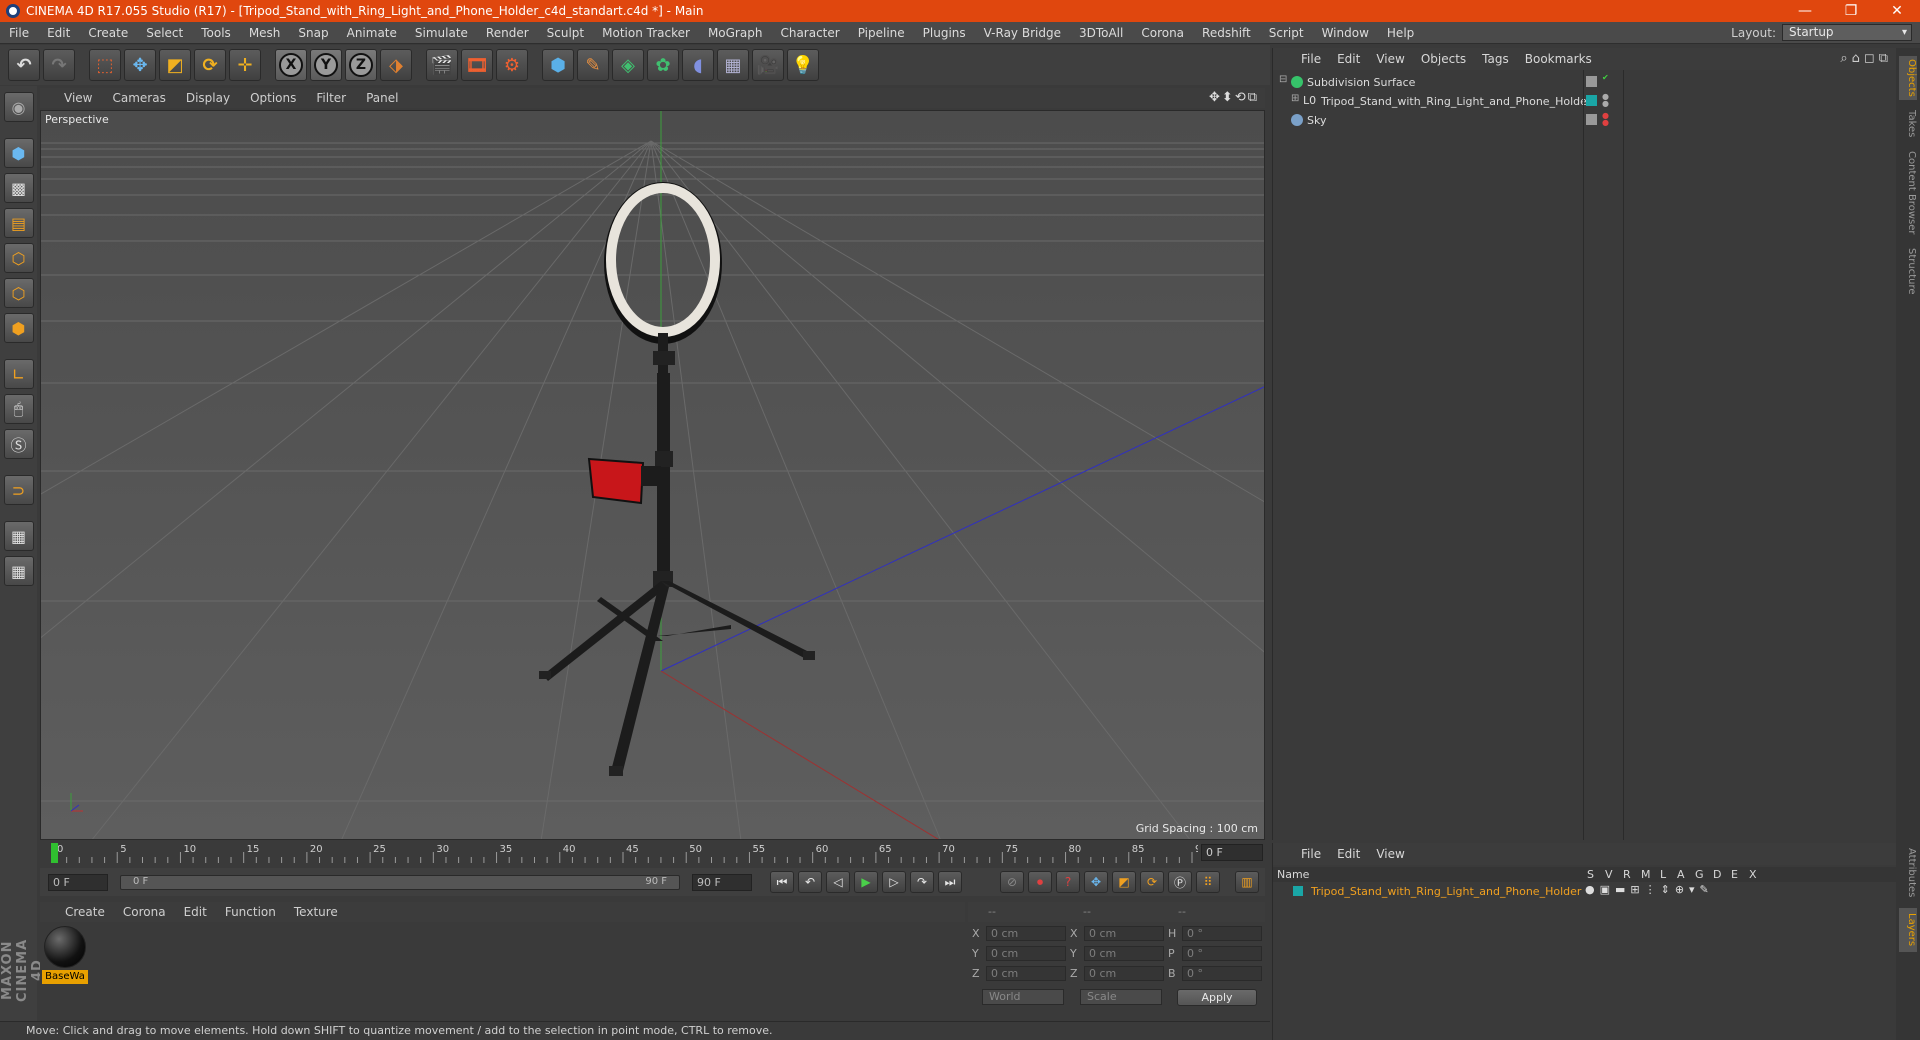  What do you see at coordinates (396, 65) in the screenshot?
I see `coordinate-system-icon: ⬗` at bounding box center [396, 65].